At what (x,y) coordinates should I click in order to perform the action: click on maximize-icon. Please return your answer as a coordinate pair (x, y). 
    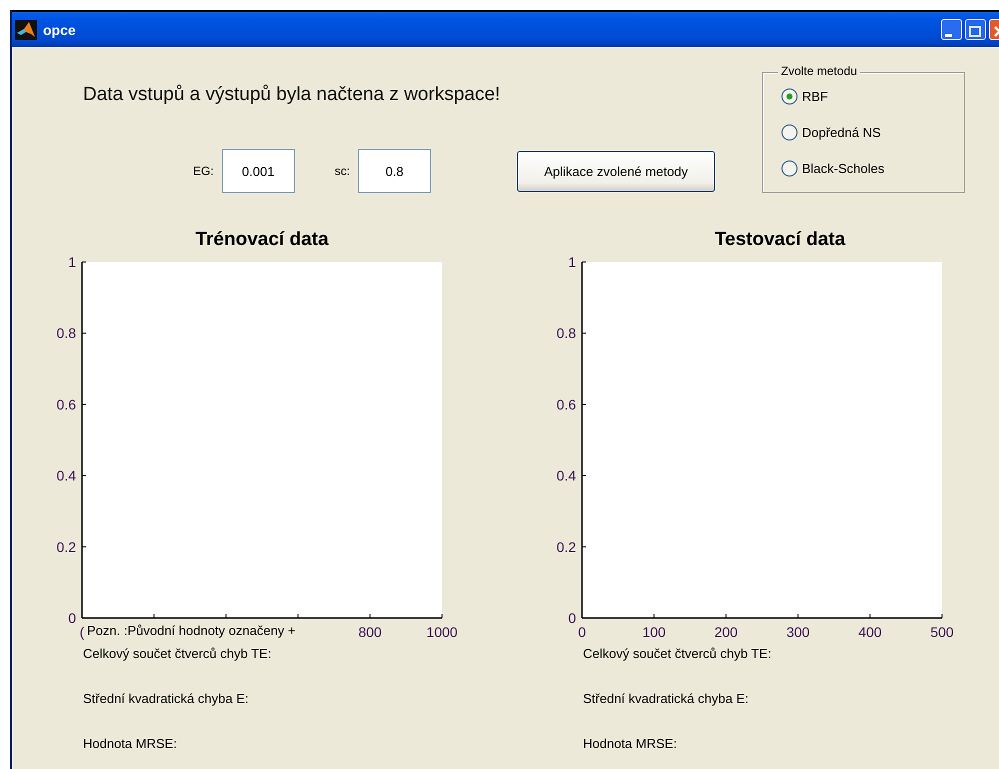
    Looking at the image, I should click on (975, 31).